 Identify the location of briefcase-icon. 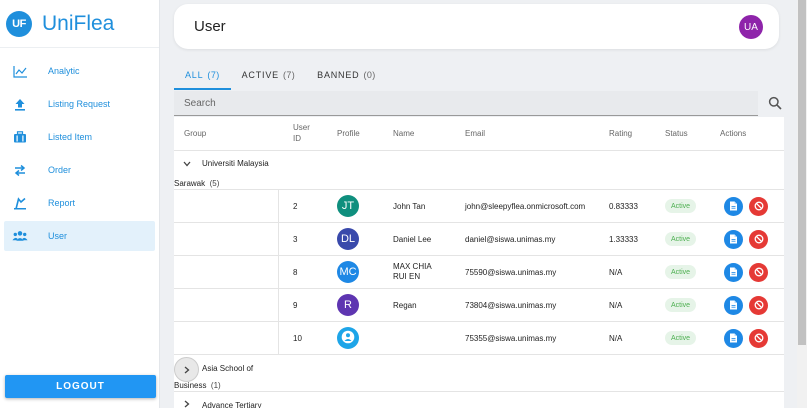
(20, 137).